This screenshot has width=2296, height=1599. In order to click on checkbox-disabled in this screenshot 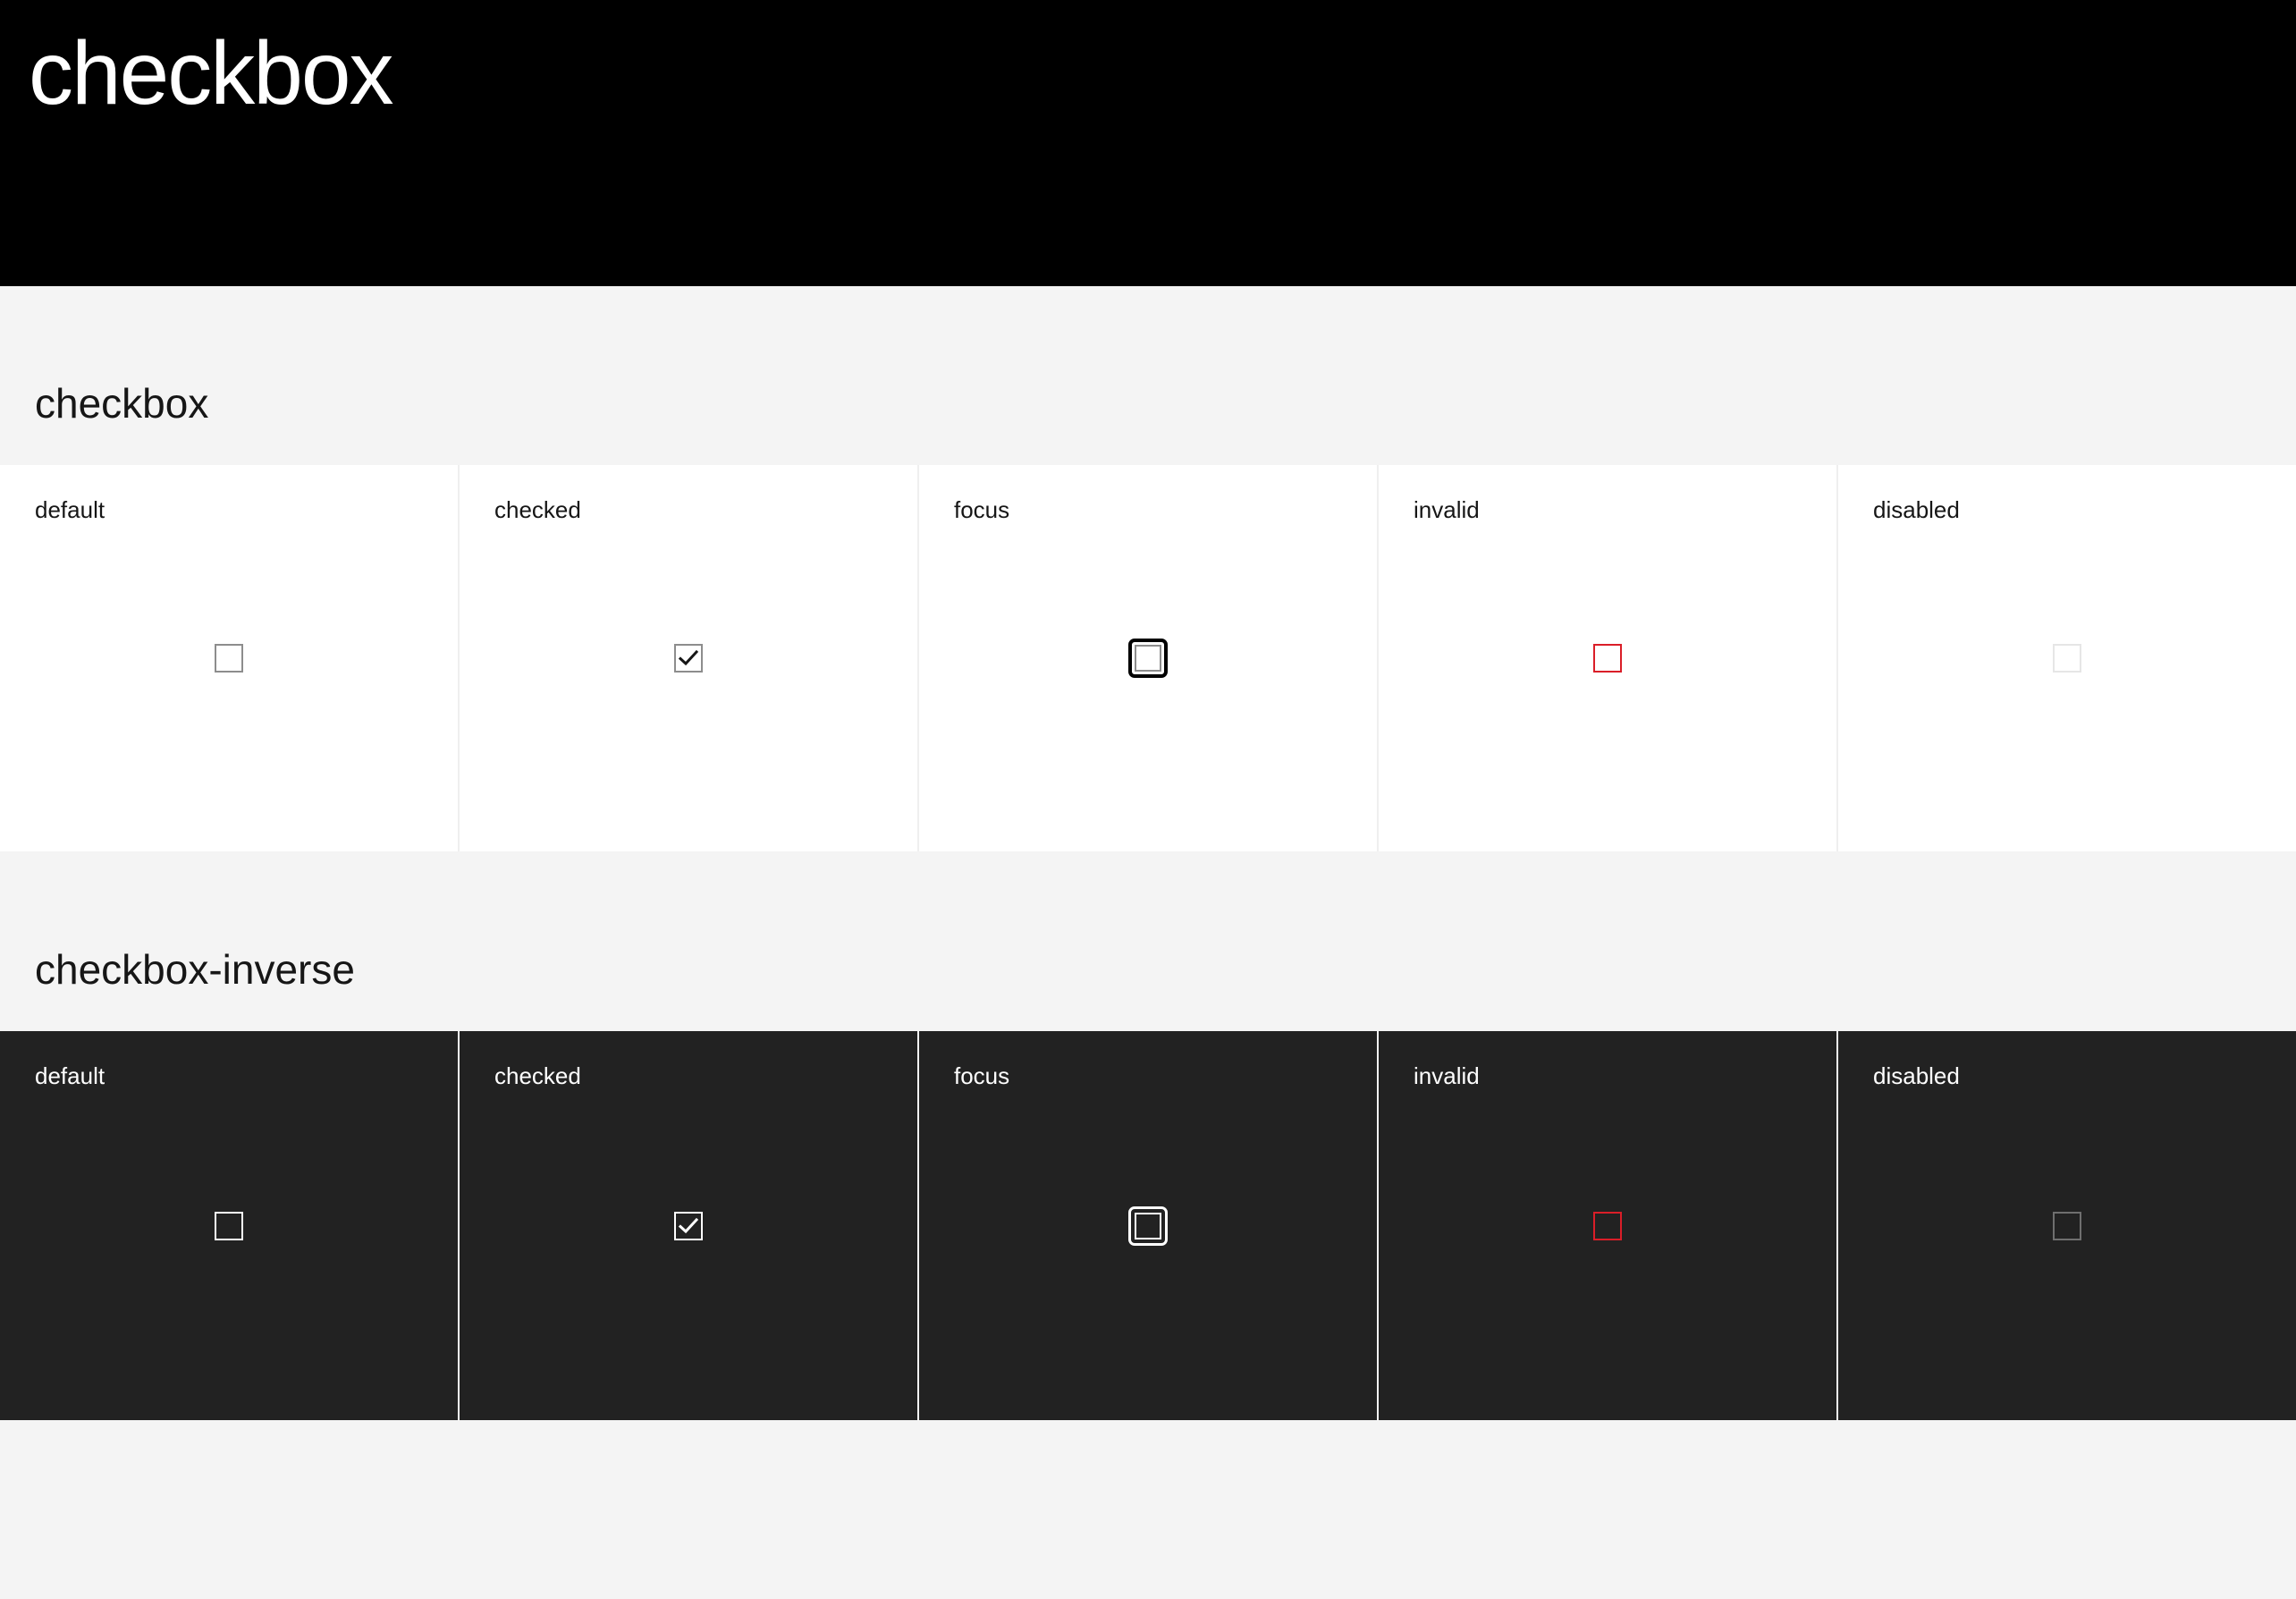, I will do `click(2067, 658)`.